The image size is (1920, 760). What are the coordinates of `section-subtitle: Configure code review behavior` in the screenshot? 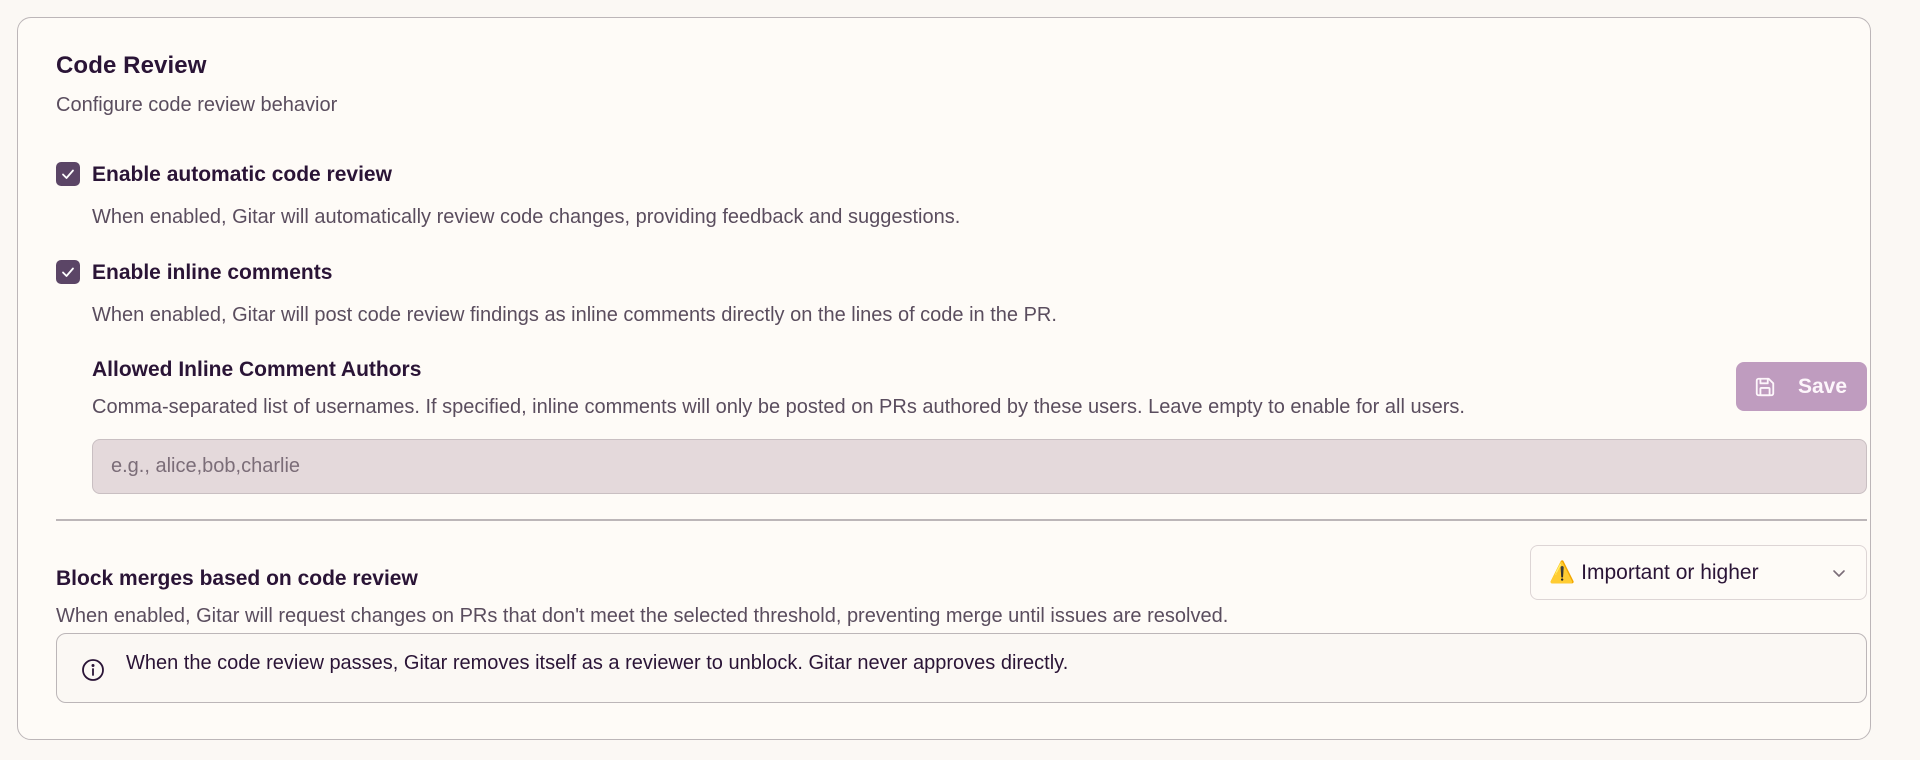 It's located at (197, 105).